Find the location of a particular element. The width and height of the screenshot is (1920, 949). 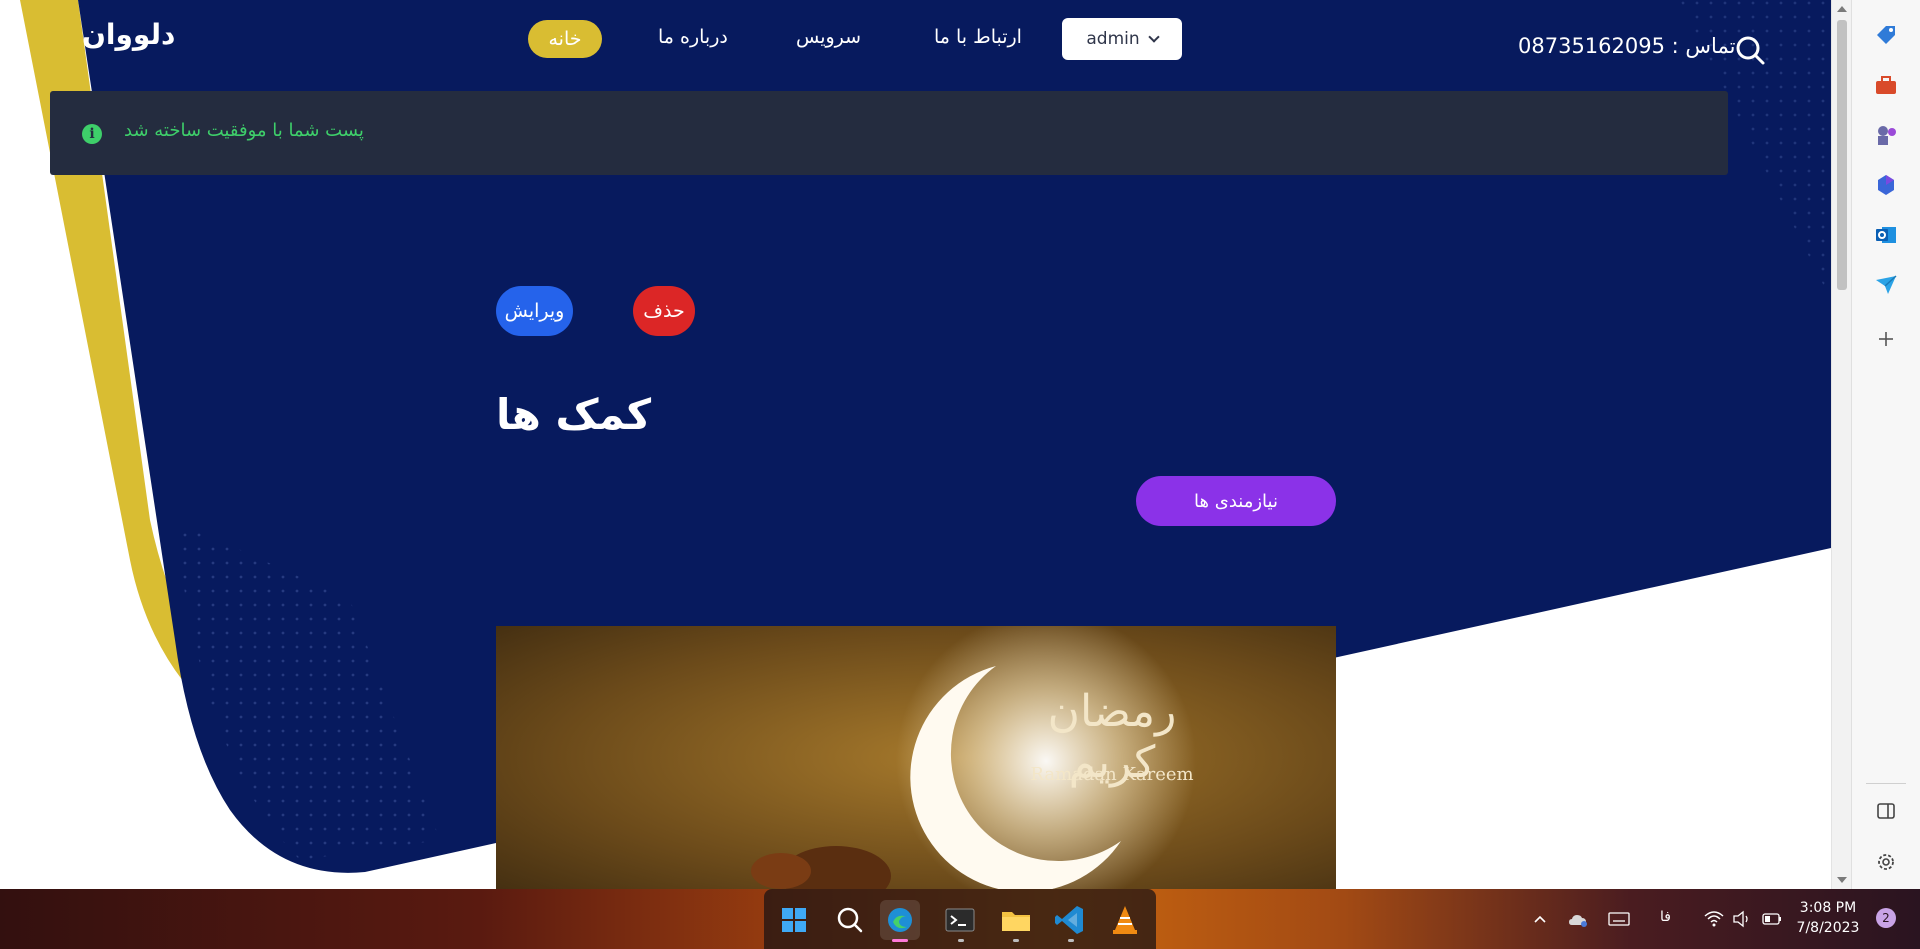

user-menu-label: admin is located at coordinates (1113, 39).